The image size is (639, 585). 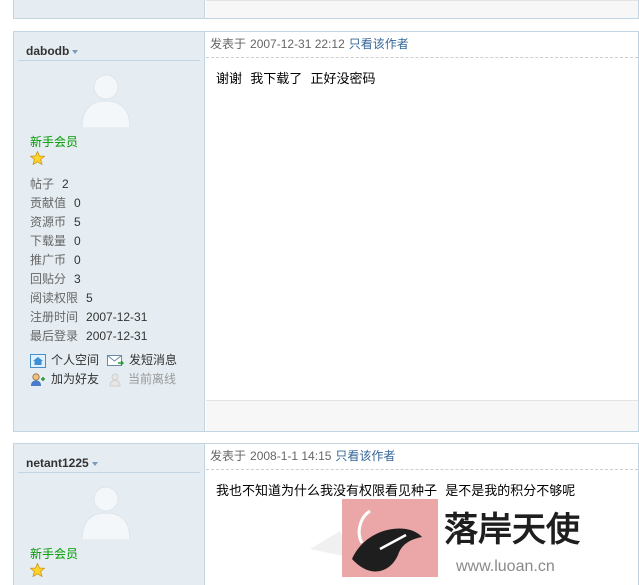 What do you see at coordinates (49, 184) in the screenshot?
I see `stat-posts: 帖子 2` at bounding box center [49, 184].